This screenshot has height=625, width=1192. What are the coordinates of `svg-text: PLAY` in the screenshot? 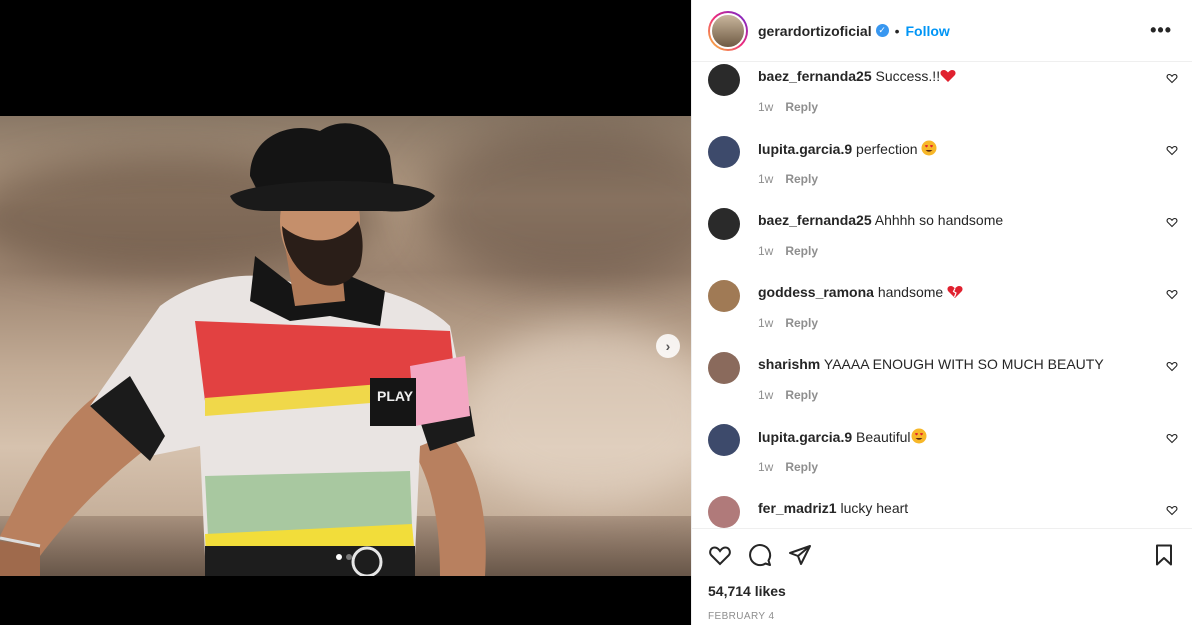 It's located at (395, 396).